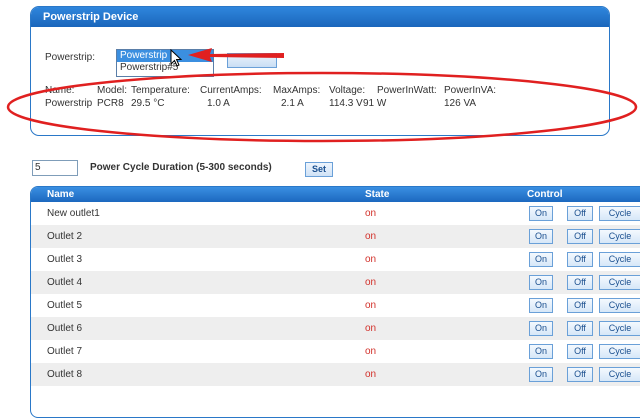  I want to click on outlet-name: Outlet 7, so click(65, 351).